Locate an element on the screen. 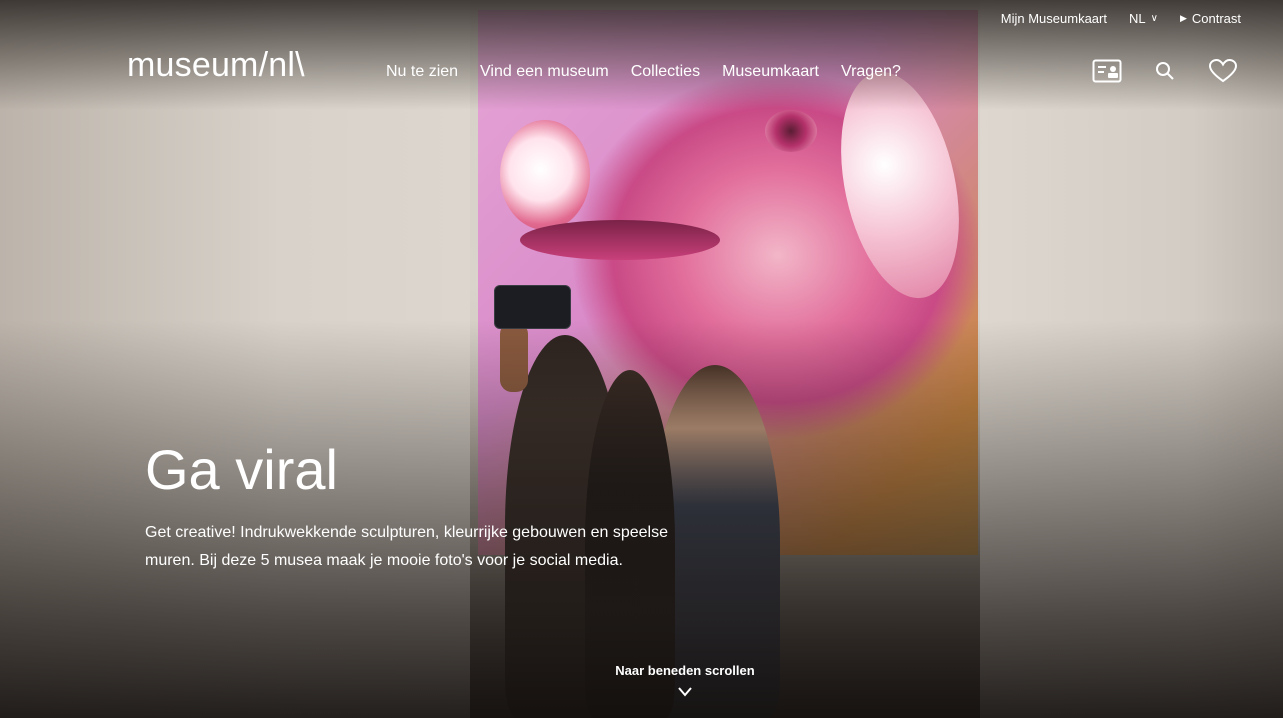 This screenshot has height=718, width=1283. chevron-down-icon is located at coordinates (685, 692).